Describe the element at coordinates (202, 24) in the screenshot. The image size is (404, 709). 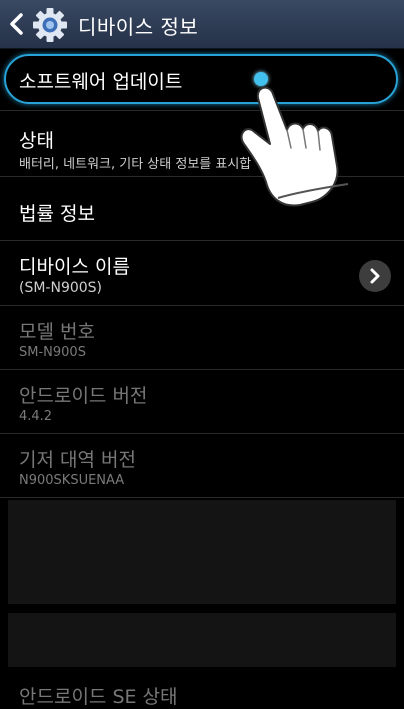
I see `action-bar: 디바이스 정보` at that location.